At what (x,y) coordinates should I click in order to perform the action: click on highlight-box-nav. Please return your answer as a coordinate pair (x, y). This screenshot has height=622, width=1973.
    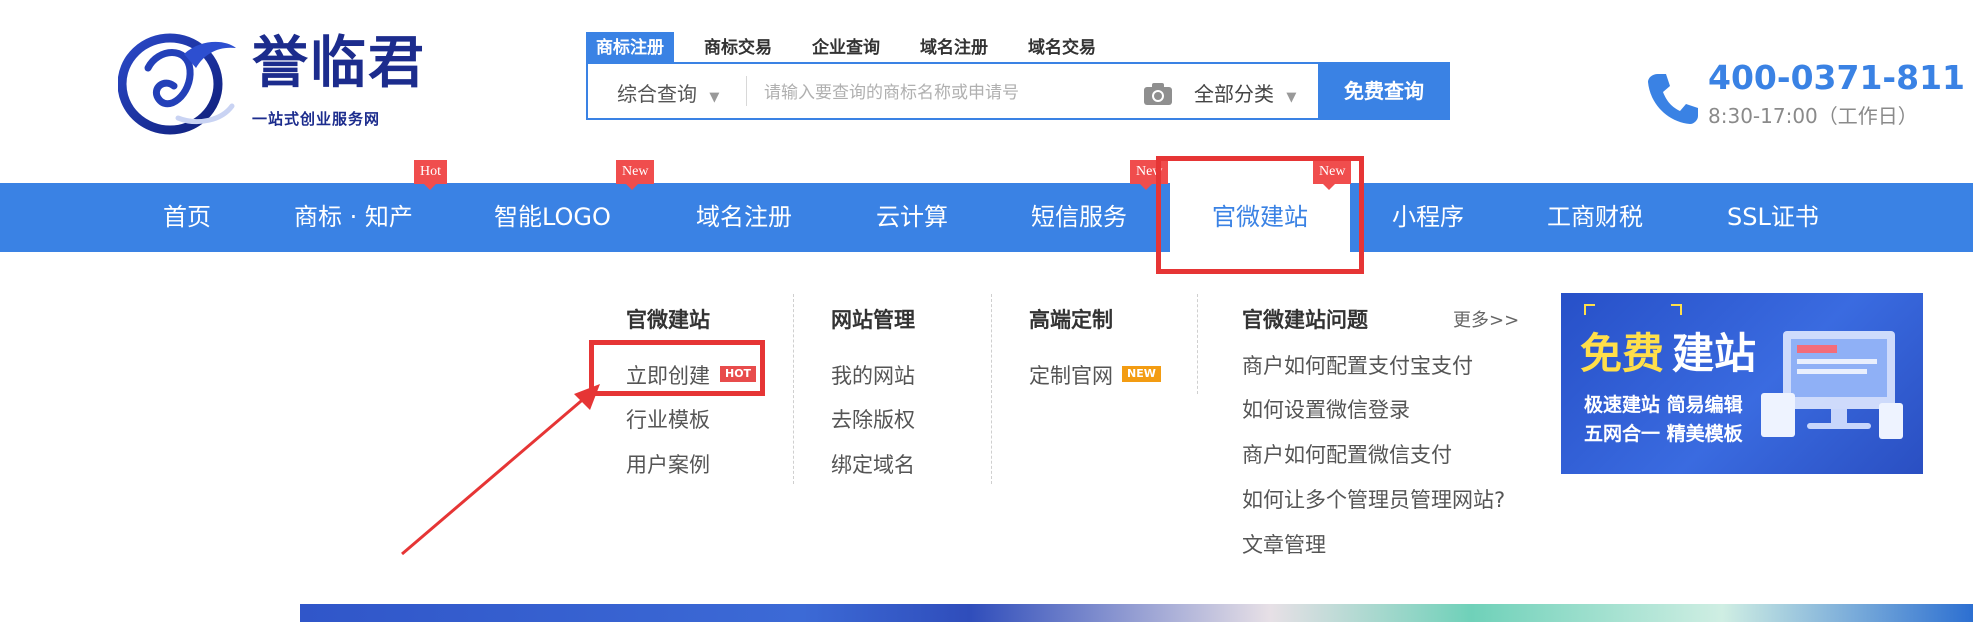
    Looking at the image, I should click on (1260, 215).